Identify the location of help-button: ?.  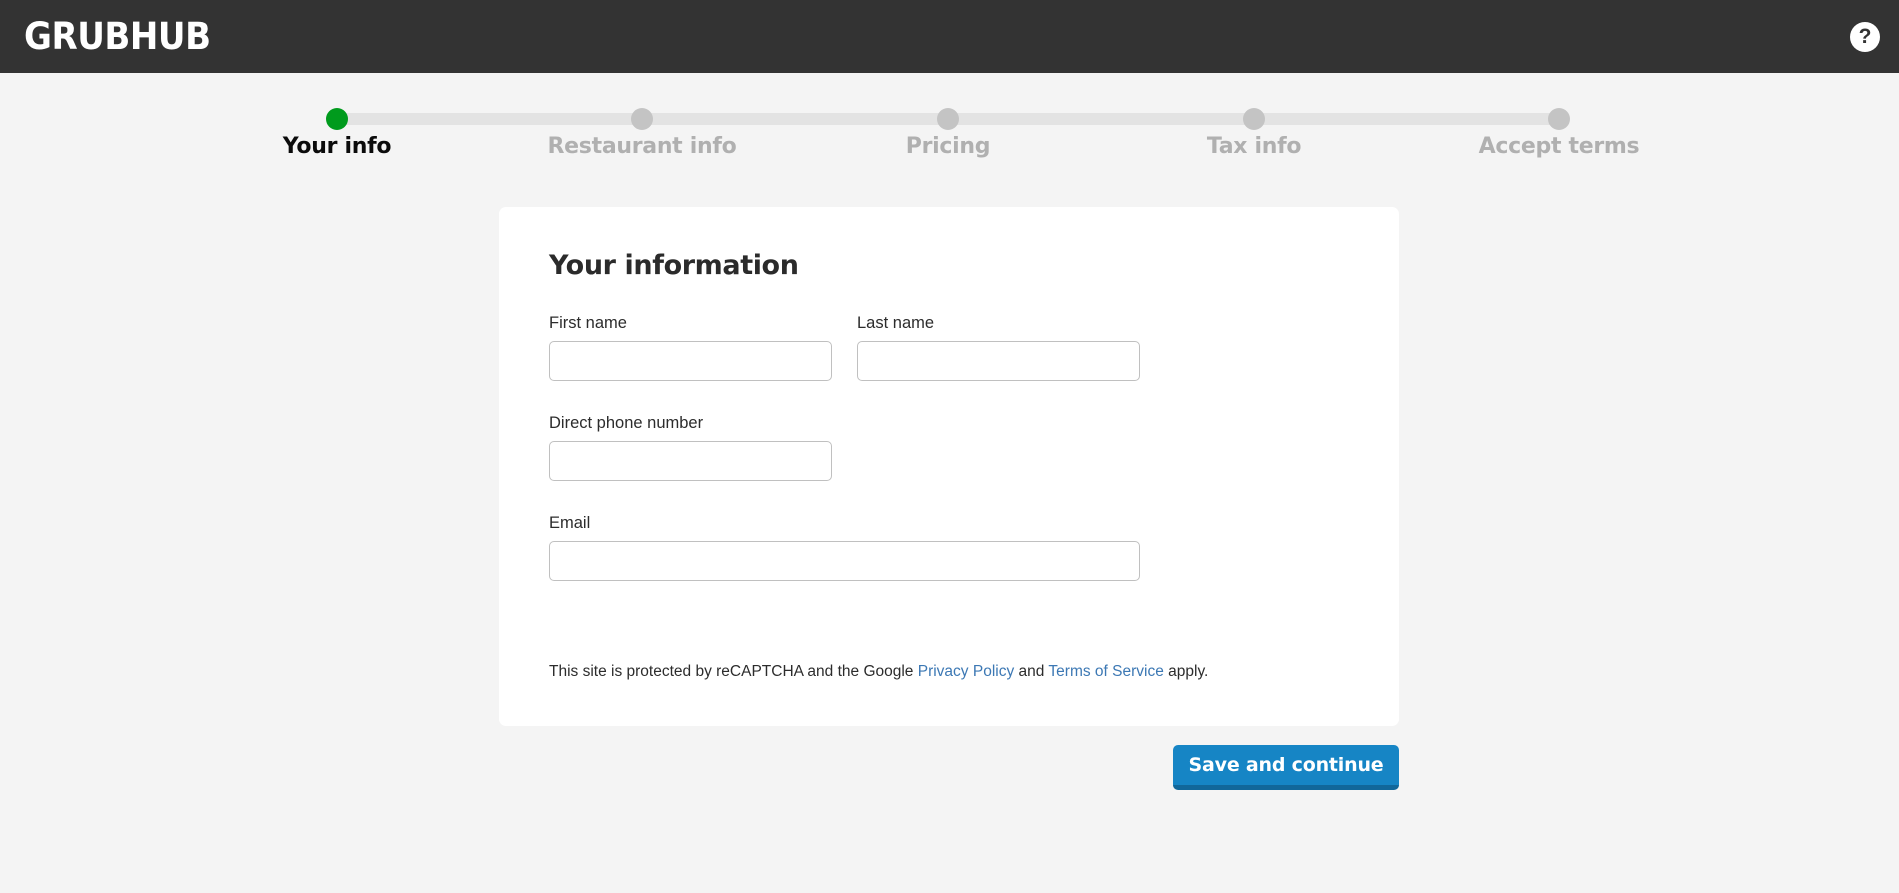
(1865, 37).